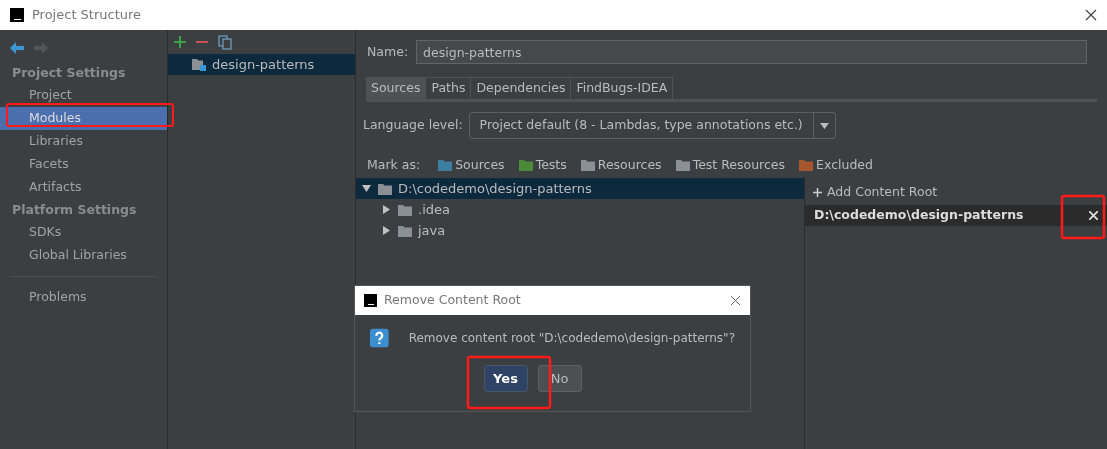 This screenshot has height=449, width=1107. Describe the element at coordinates (505, 378) in the screenshot. I see `dialog-button: Yes` at that location.